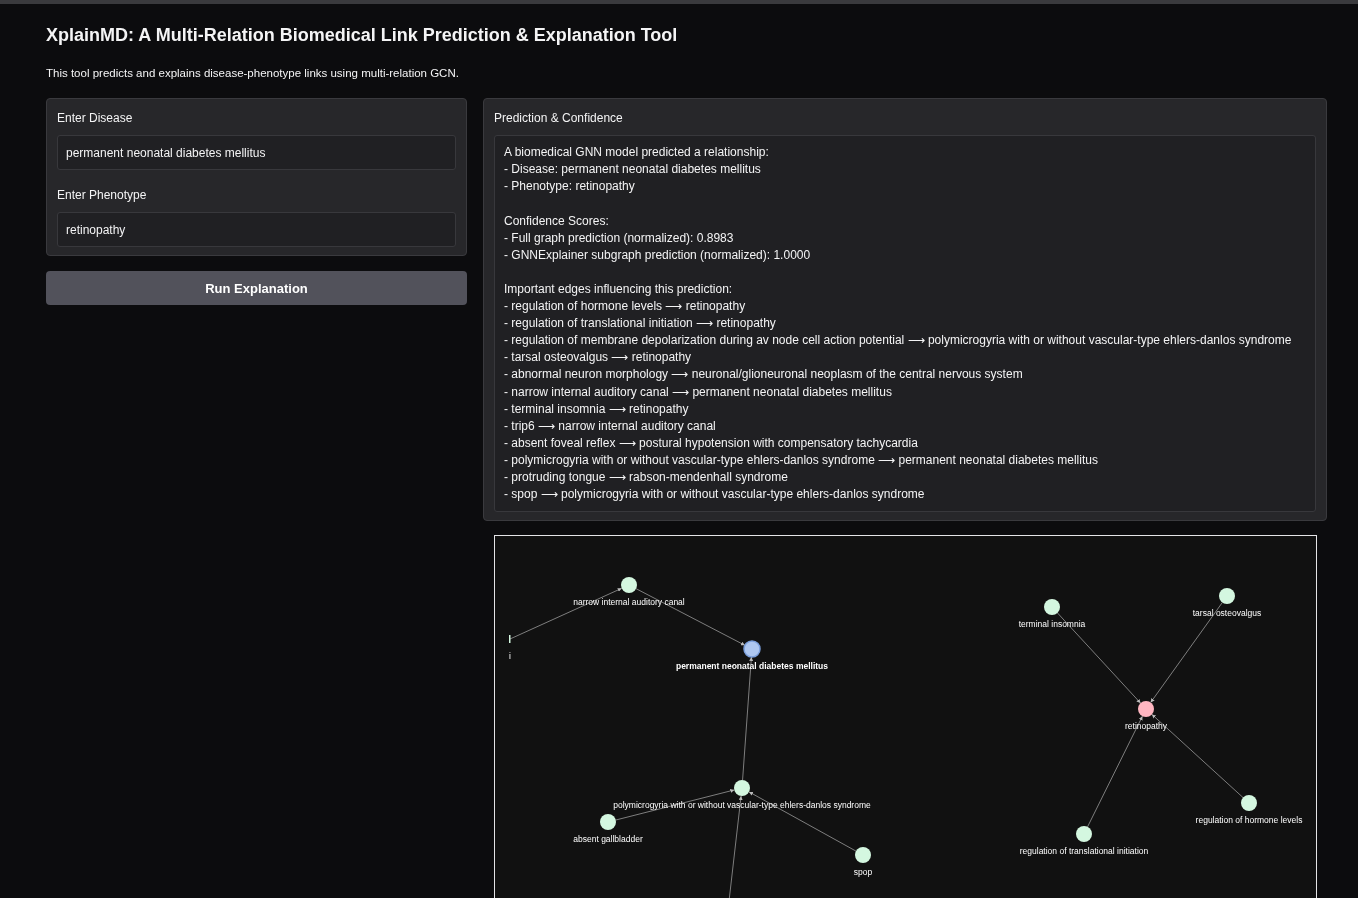  Describe the element at coordinates (256, 153) in the screenshot. I see `text-field: permanent neonatal diabetes mellitus` at that location.